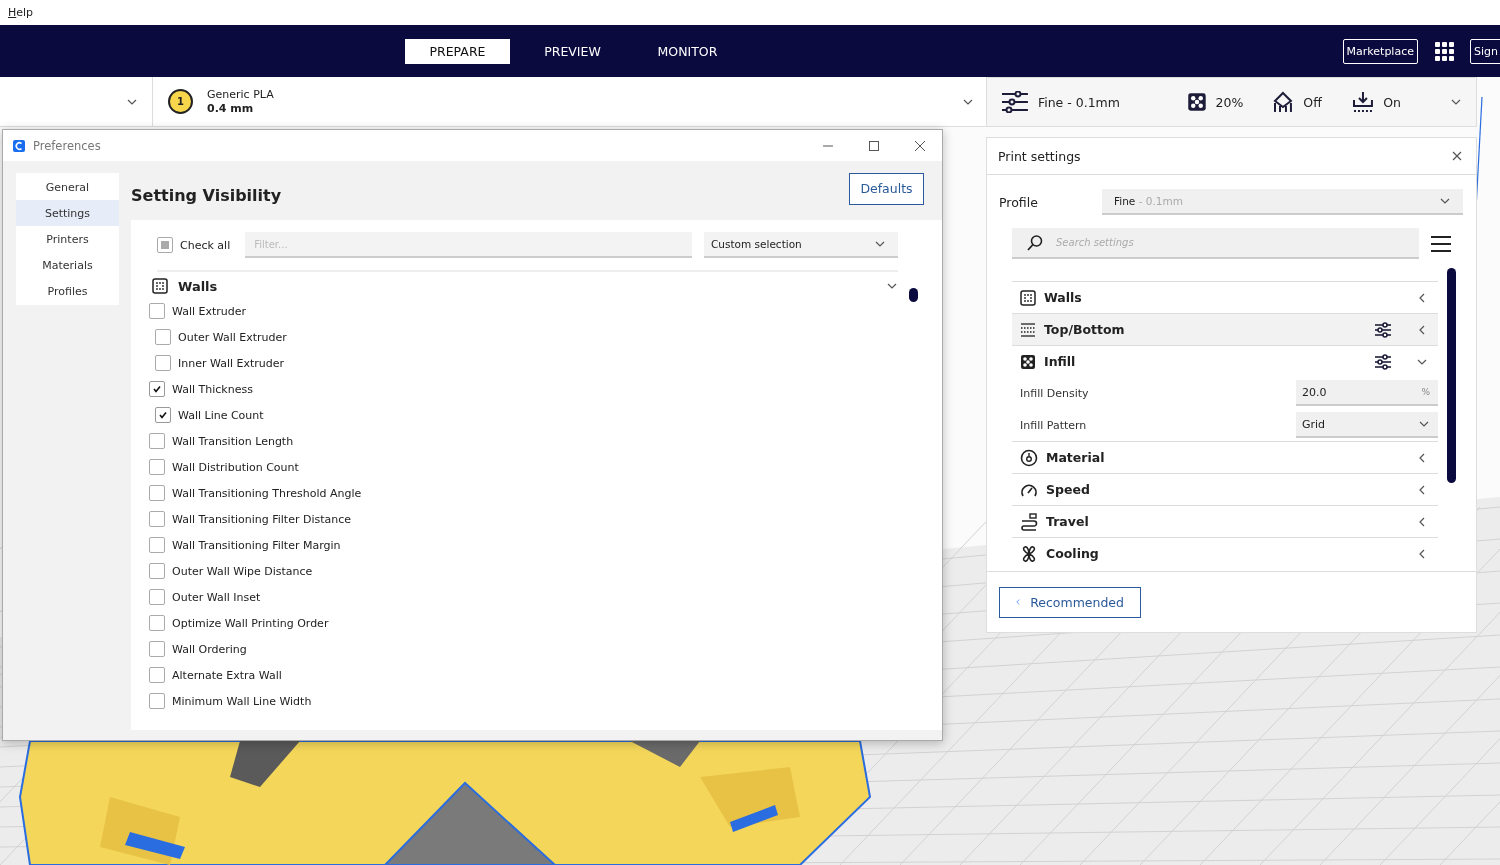 This screenshot has width=1500, height=865. I want to click on nav-item: Settings, so click(67, 213).